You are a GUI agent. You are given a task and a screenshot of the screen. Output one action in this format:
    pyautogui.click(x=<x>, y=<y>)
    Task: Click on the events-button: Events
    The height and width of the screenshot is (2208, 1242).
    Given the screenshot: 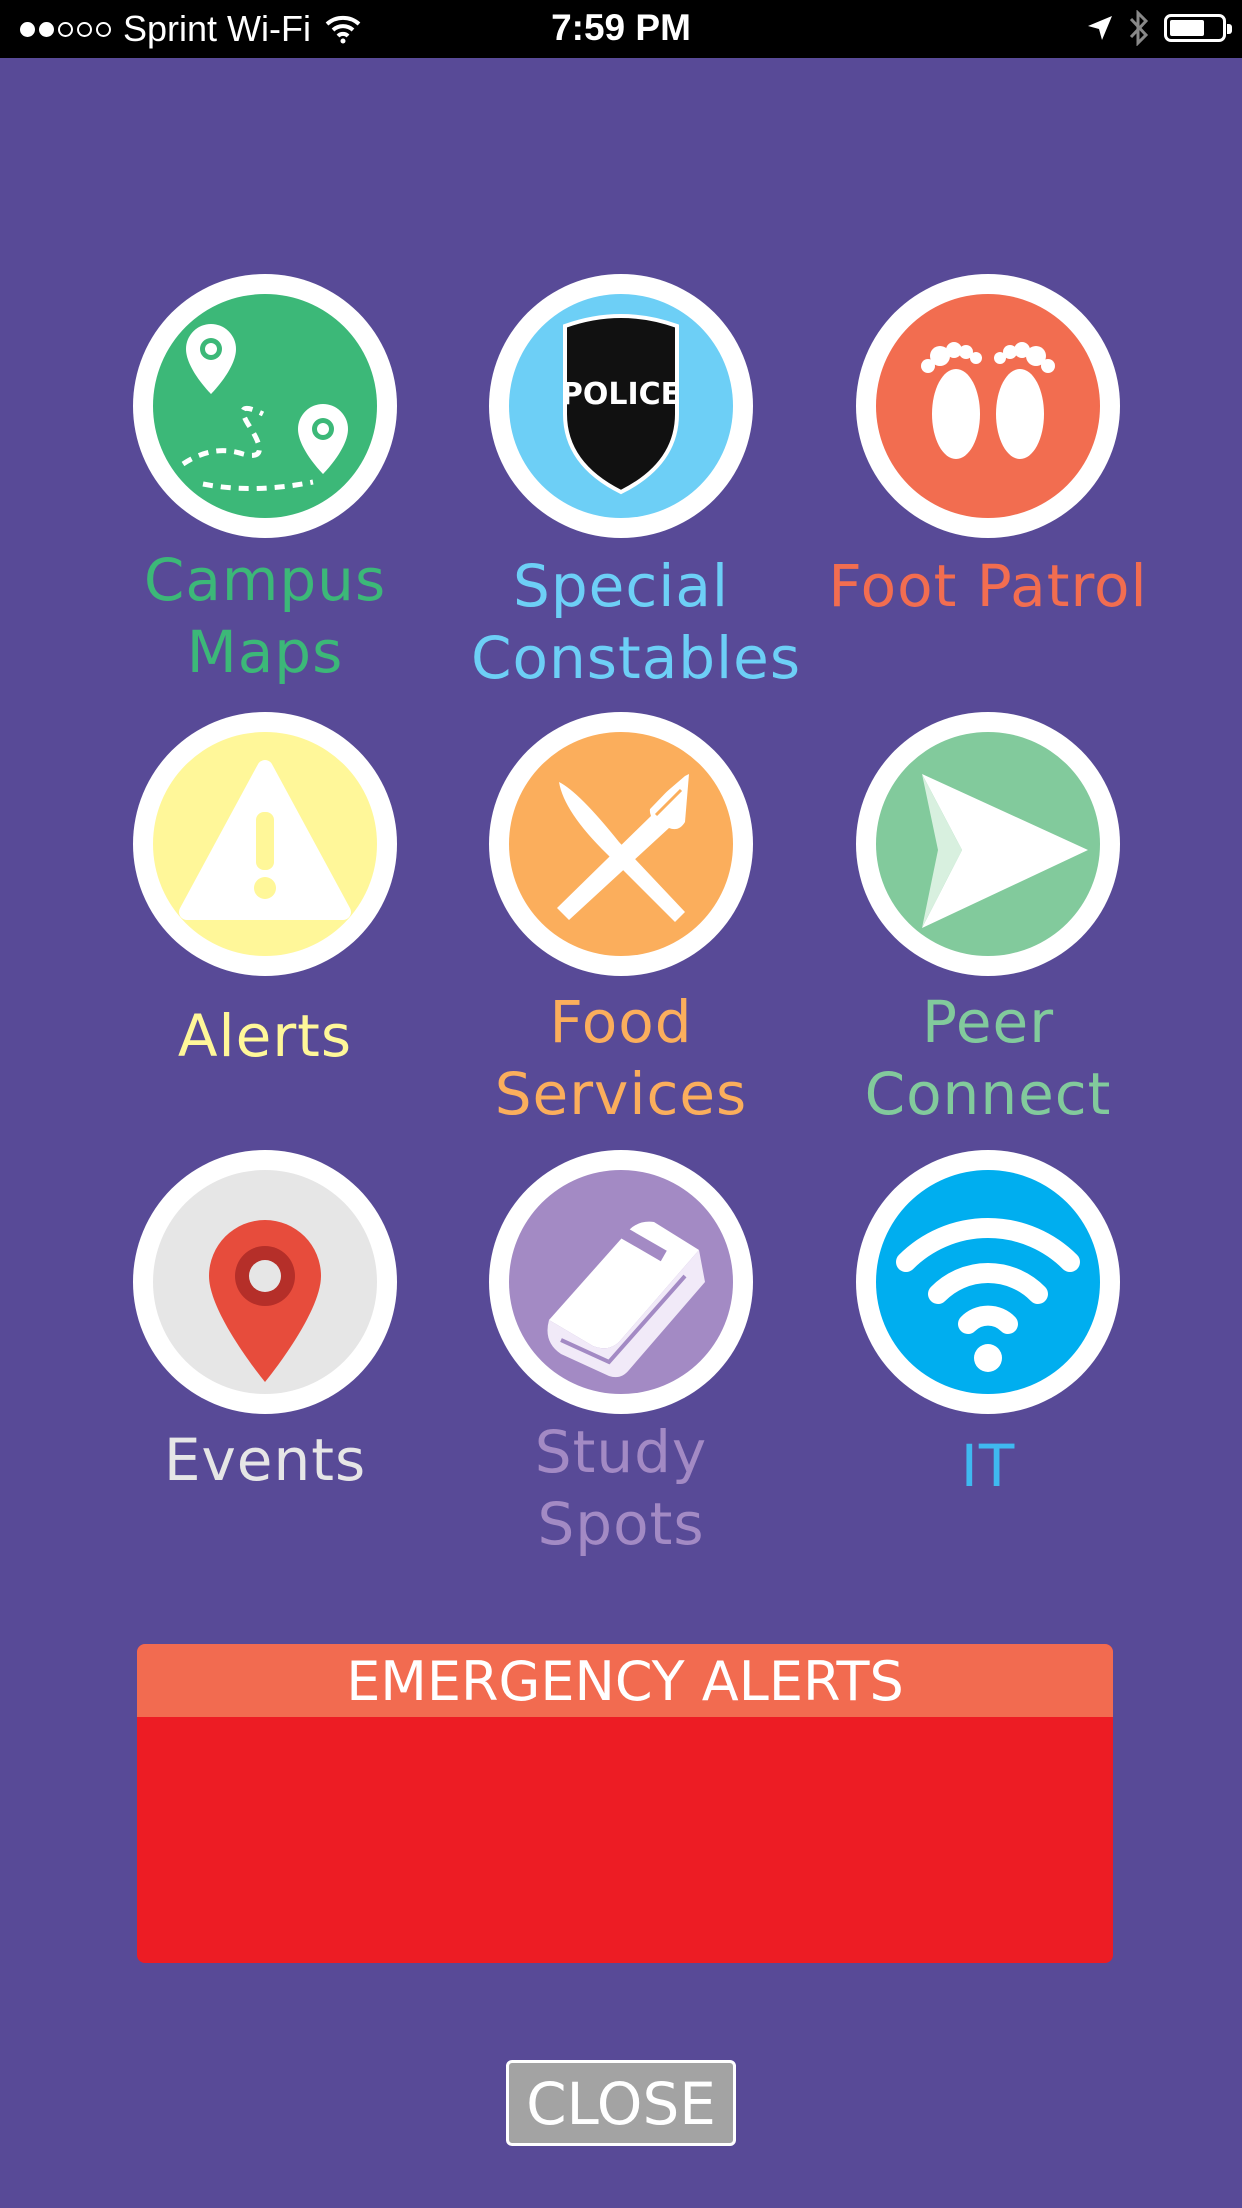 What is the action you would take?
    pyautogui.click(x=265, y=1323)
    